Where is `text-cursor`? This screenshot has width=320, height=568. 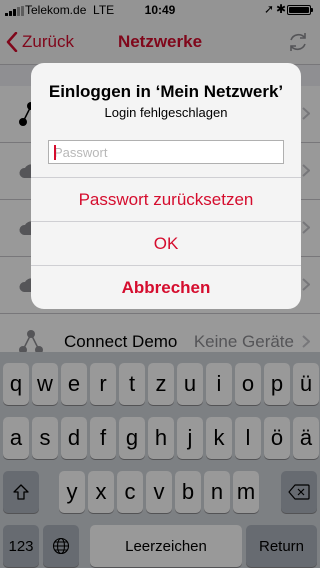 text-cursor is located at coordinates (55, 152).